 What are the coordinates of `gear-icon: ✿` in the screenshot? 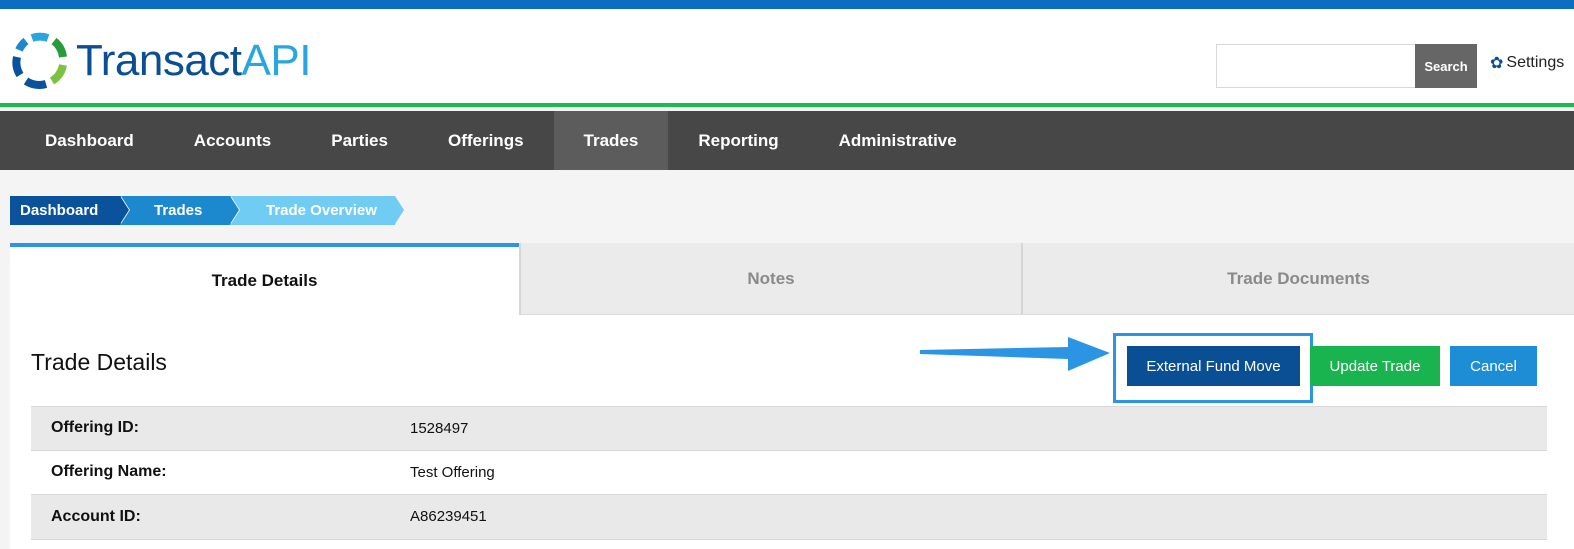 It's located at (1497, 63).